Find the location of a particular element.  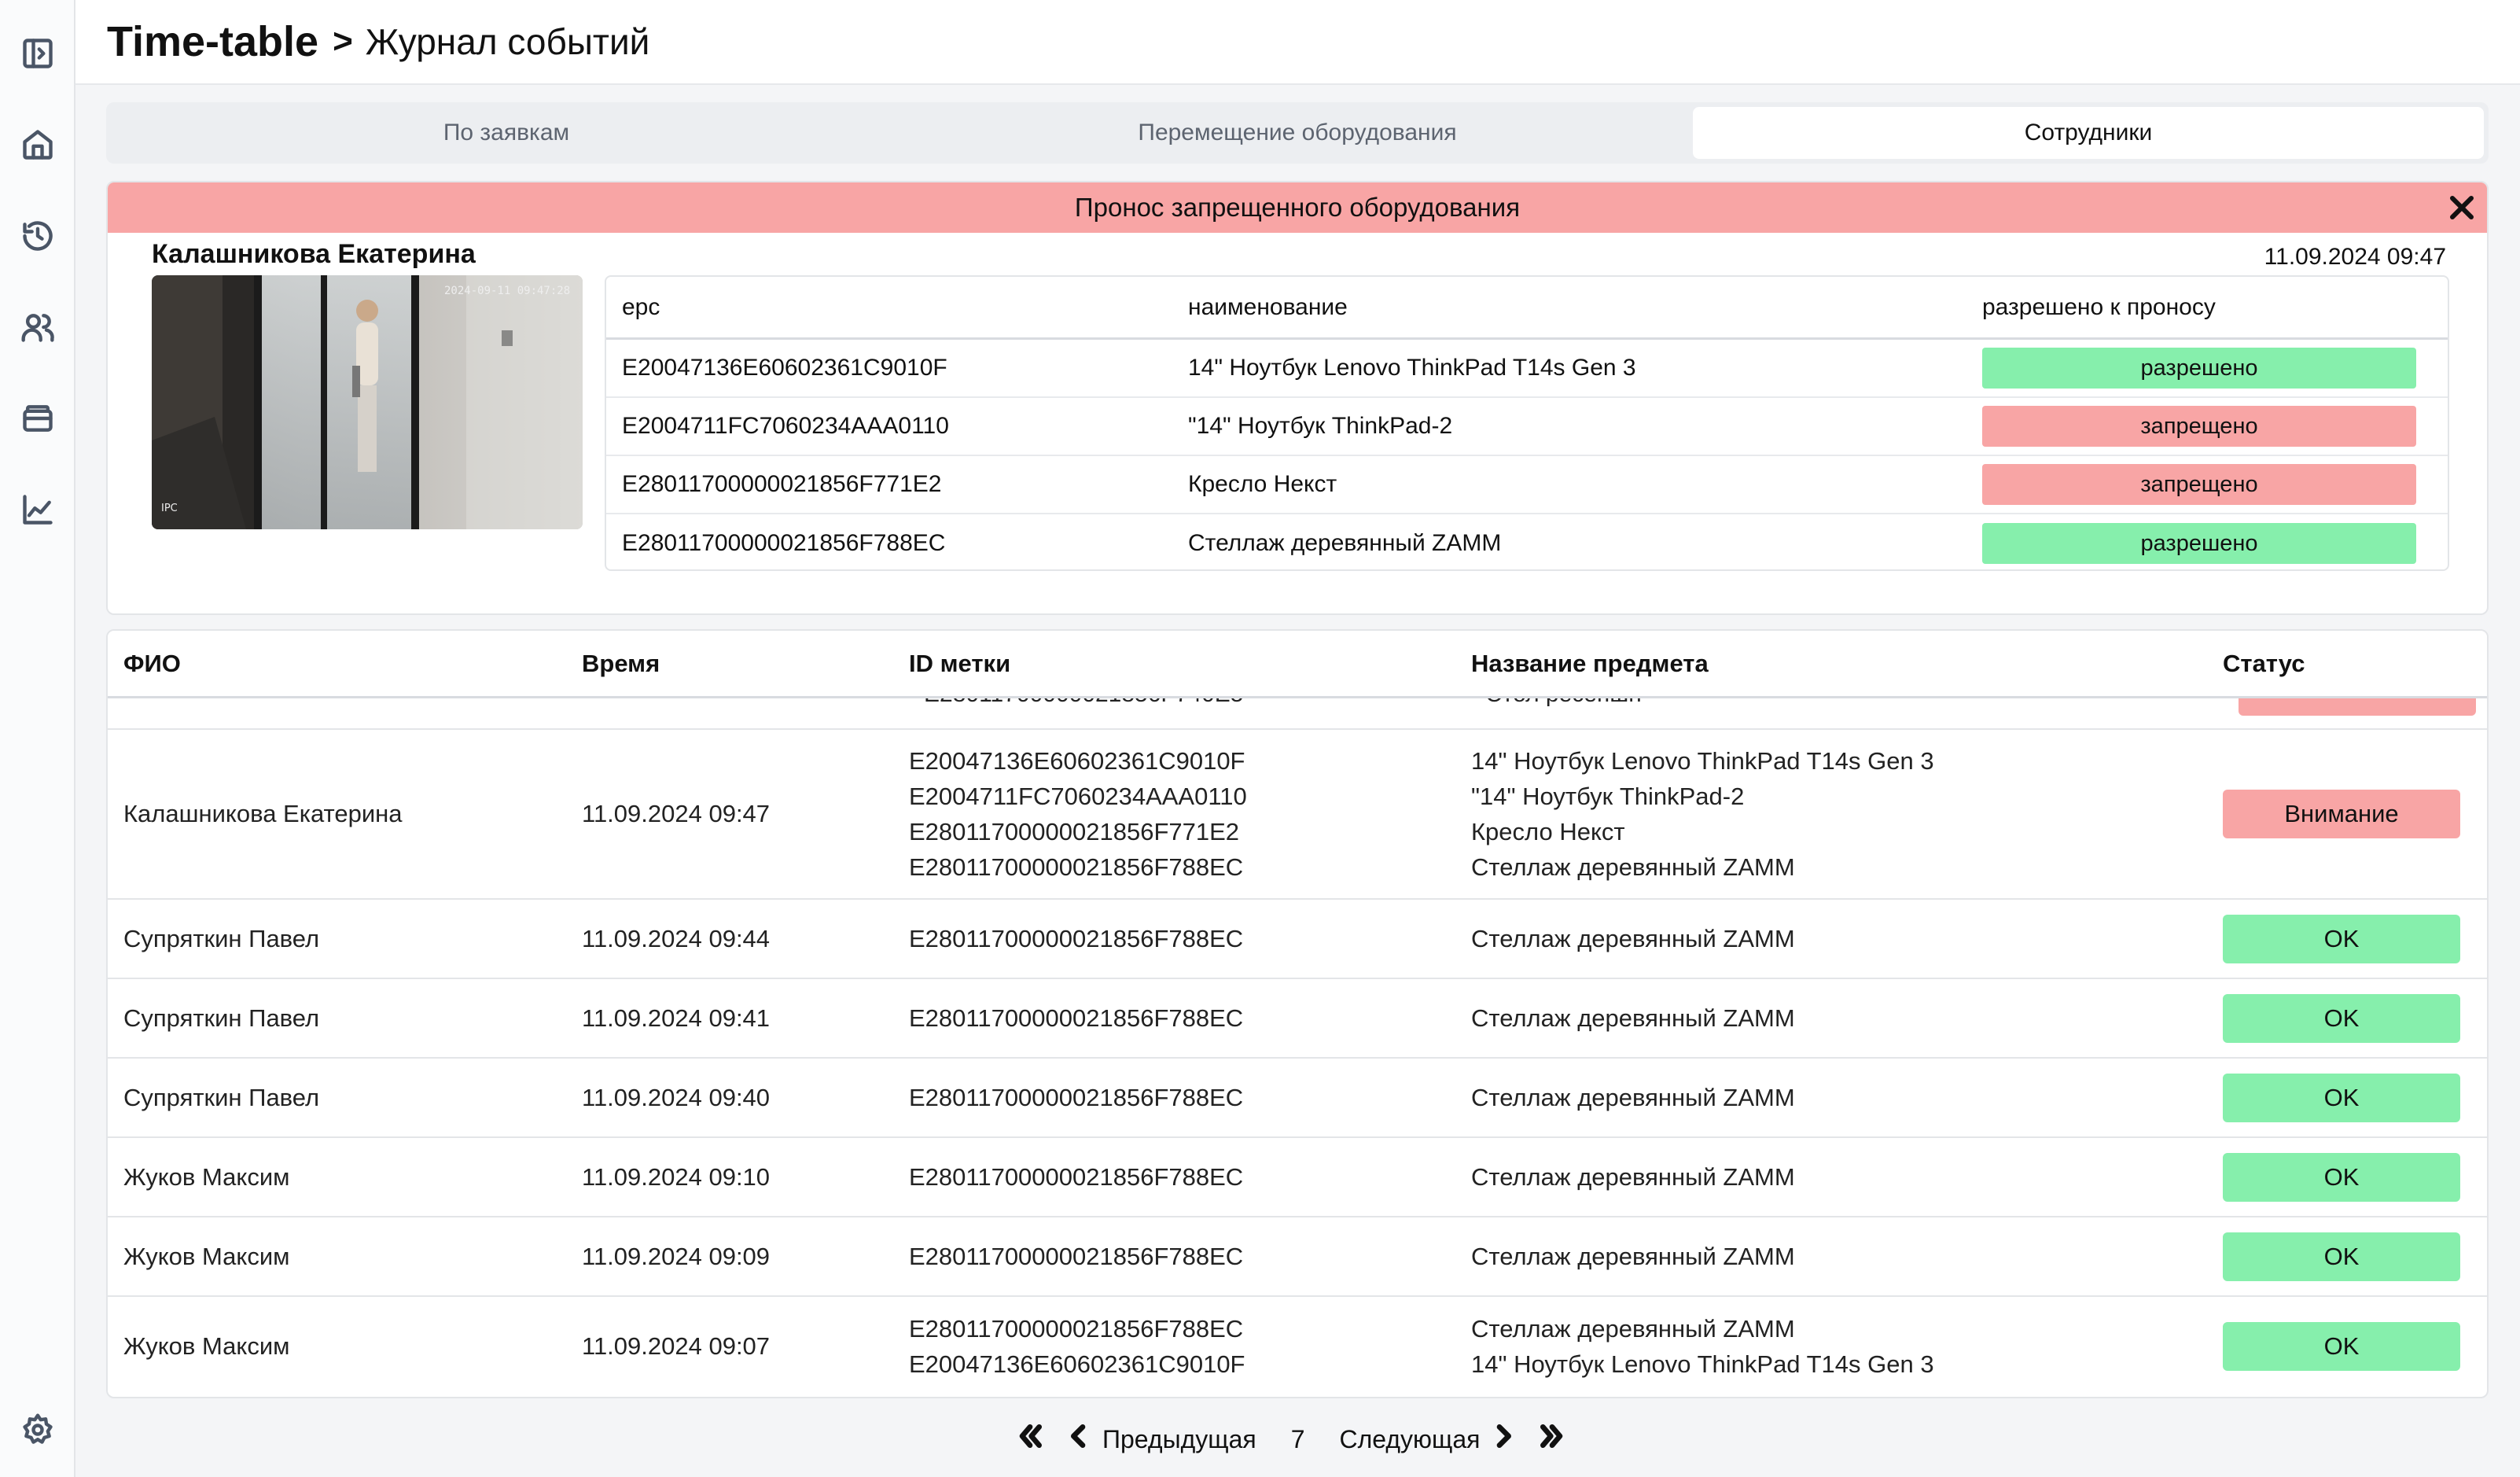

table-row-partial: E28011700000021856F740E5 Стол ресепшн is located at coordinates (1297, 714).